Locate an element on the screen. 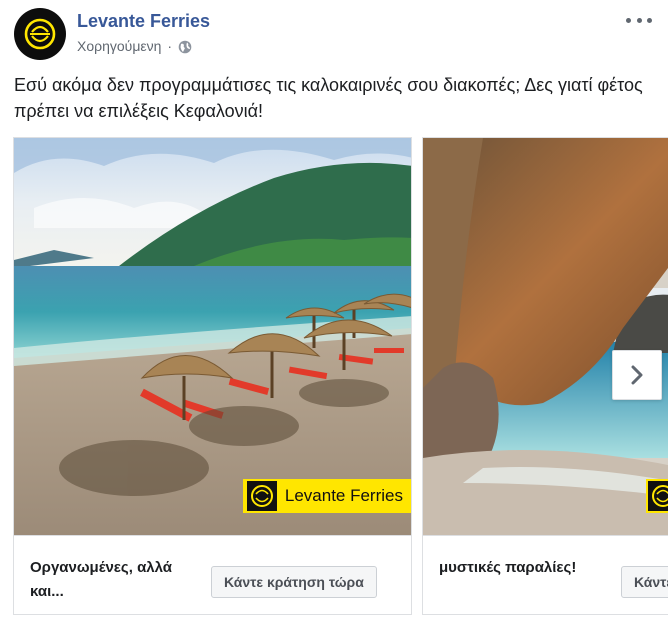  page-avatar is located at coordinates (40, 34).